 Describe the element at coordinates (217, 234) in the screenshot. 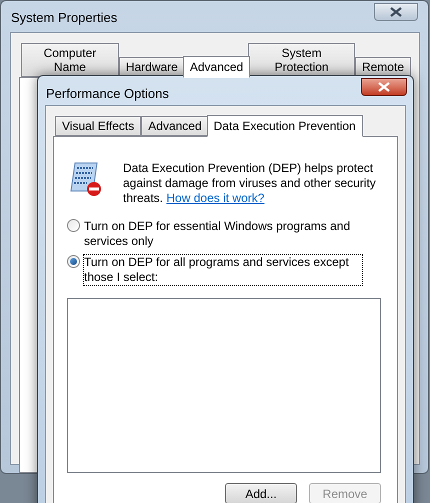

I see `radio-label: Turn on DEP for essential Windows programs and services only` at that location.